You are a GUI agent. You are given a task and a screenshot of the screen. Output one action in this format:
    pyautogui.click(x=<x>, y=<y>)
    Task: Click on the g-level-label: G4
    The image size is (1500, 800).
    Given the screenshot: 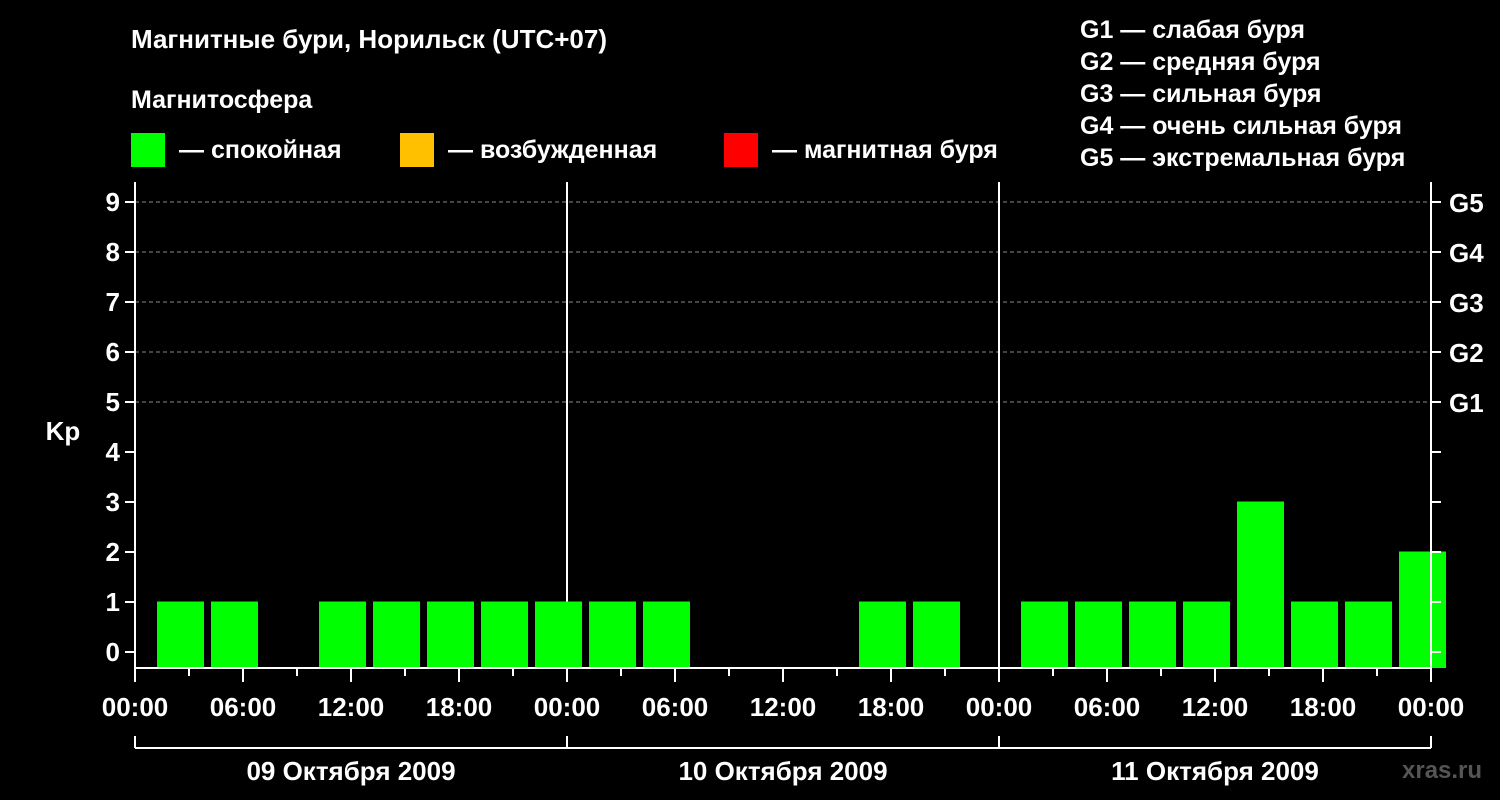 What is the action you would take?
    pyautogui.click(x=1466, y=253)
    